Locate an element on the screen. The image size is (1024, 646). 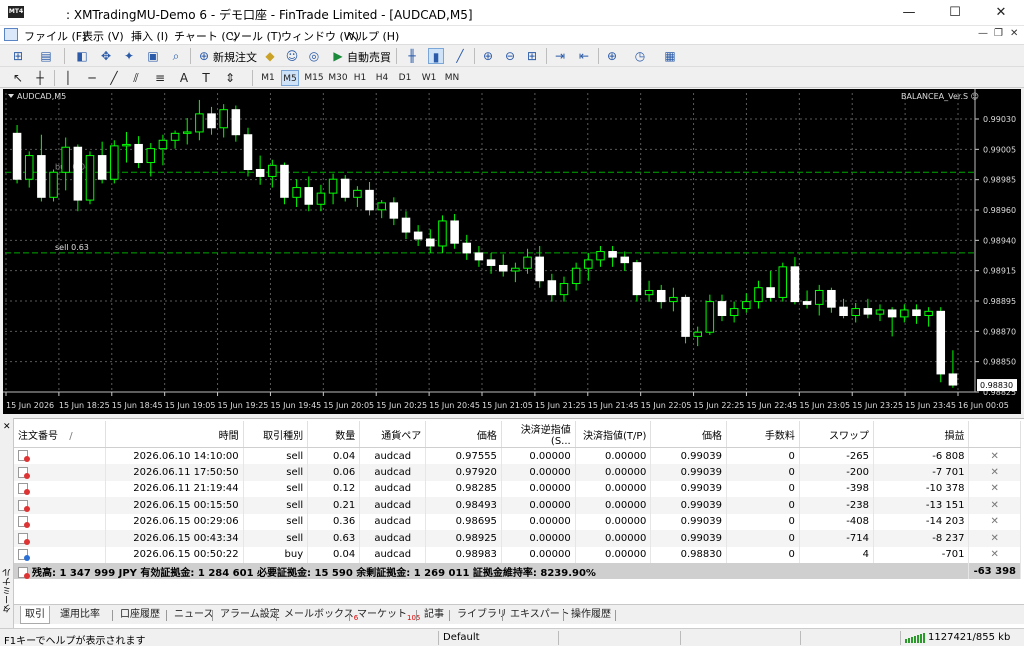
zoom-out-icon: ⊖ is located at coordinates (510, 56).